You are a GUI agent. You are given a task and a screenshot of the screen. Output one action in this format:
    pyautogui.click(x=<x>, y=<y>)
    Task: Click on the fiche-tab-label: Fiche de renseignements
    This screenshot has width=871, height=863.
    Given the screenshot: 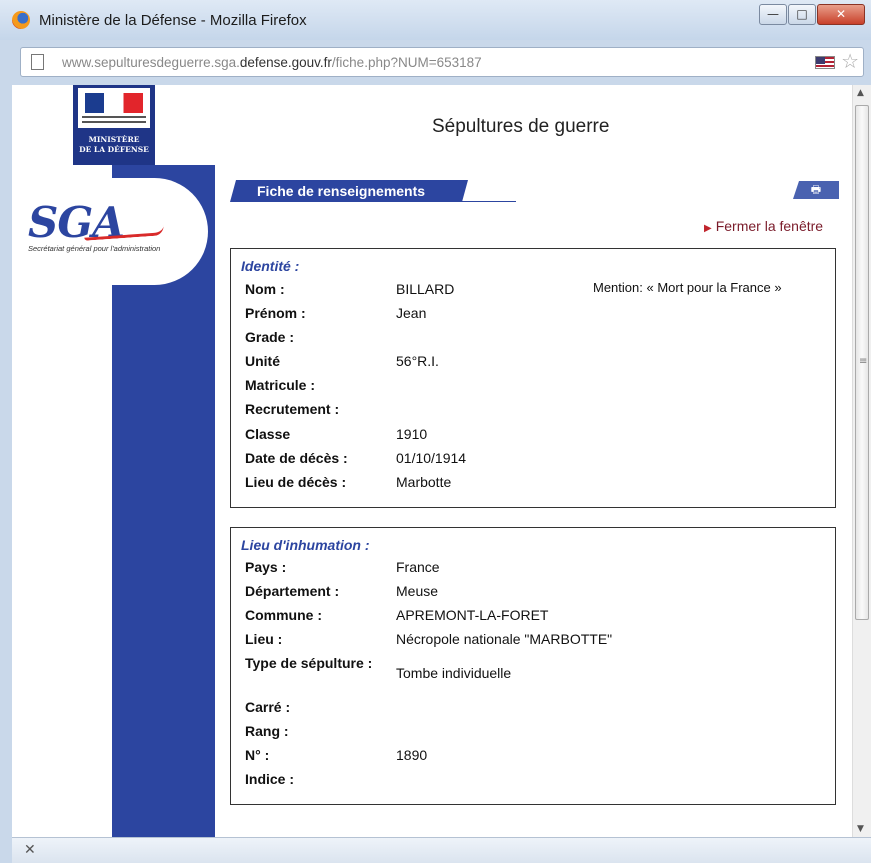 What is the action you would take?
    pyautogui.click(x=341, y=191)
    